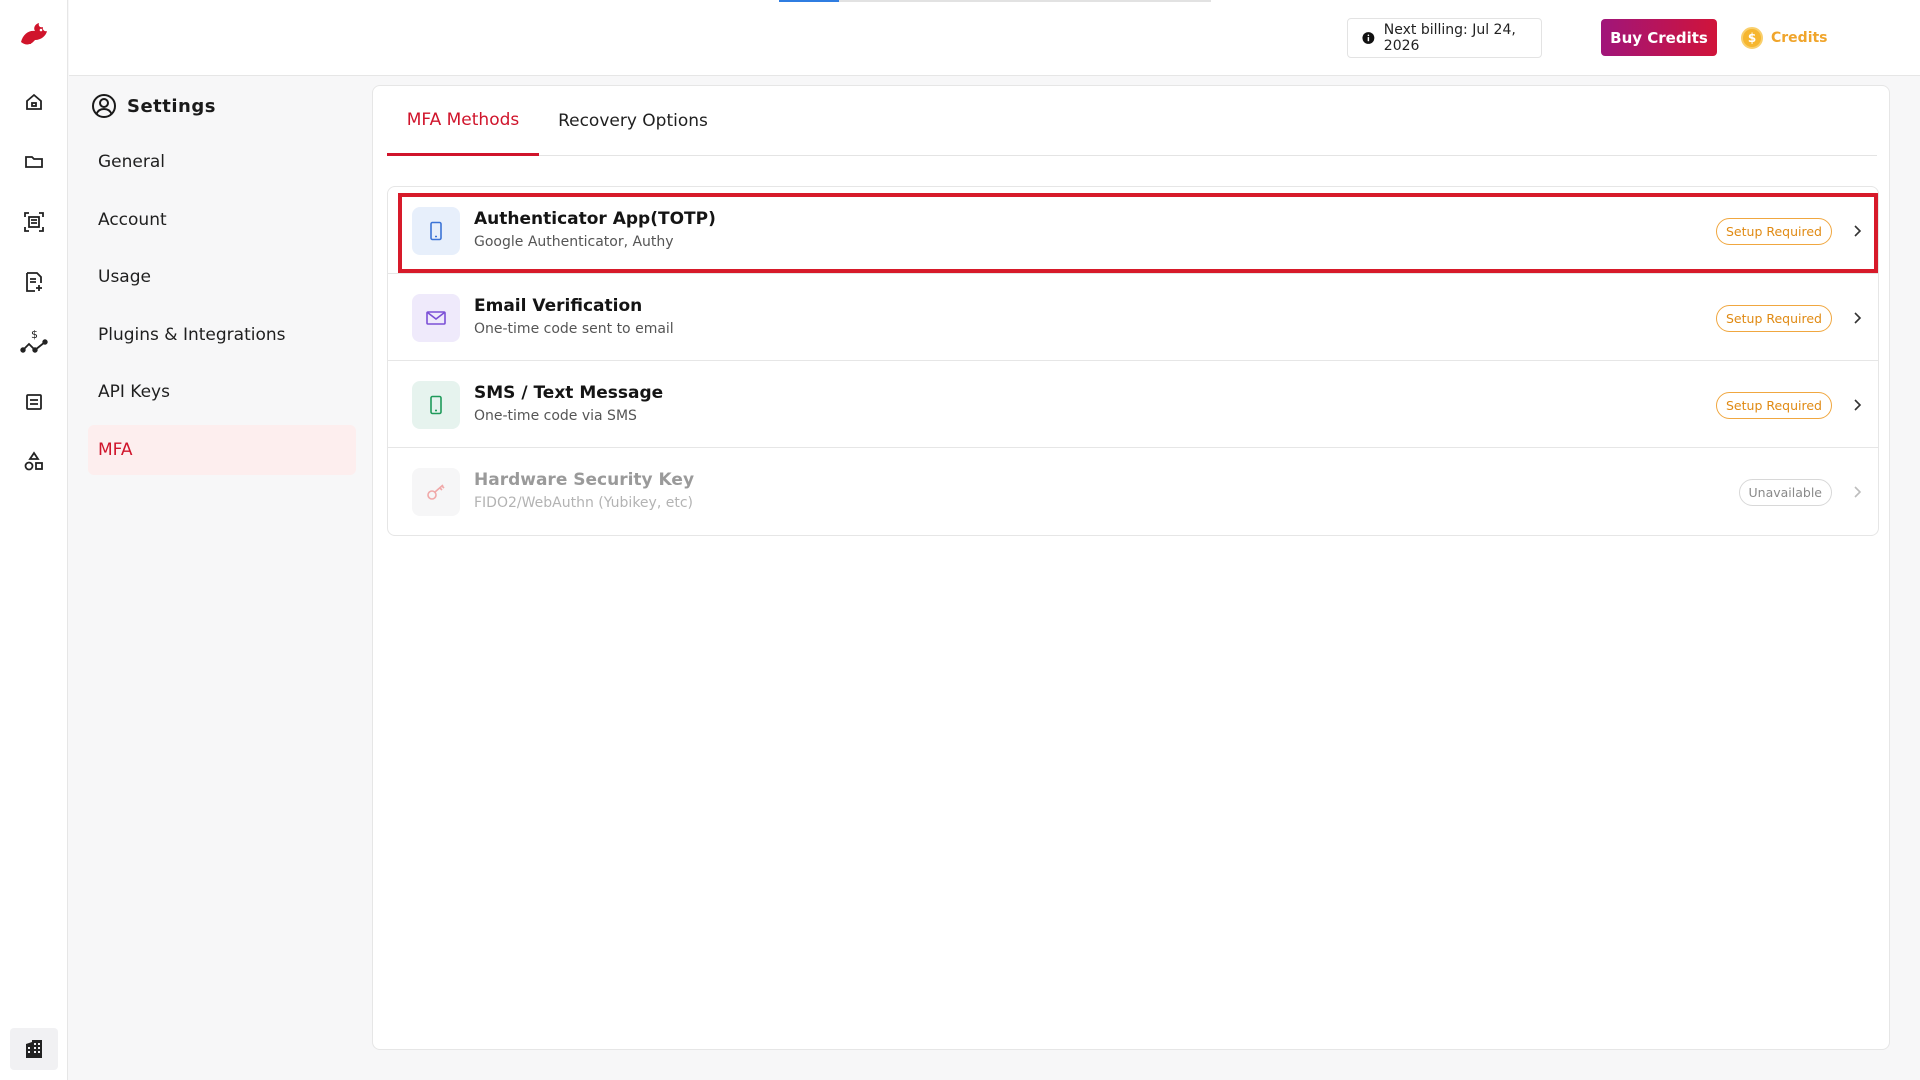  I want to click on settings-item-label: MFA, so click(115, 450).